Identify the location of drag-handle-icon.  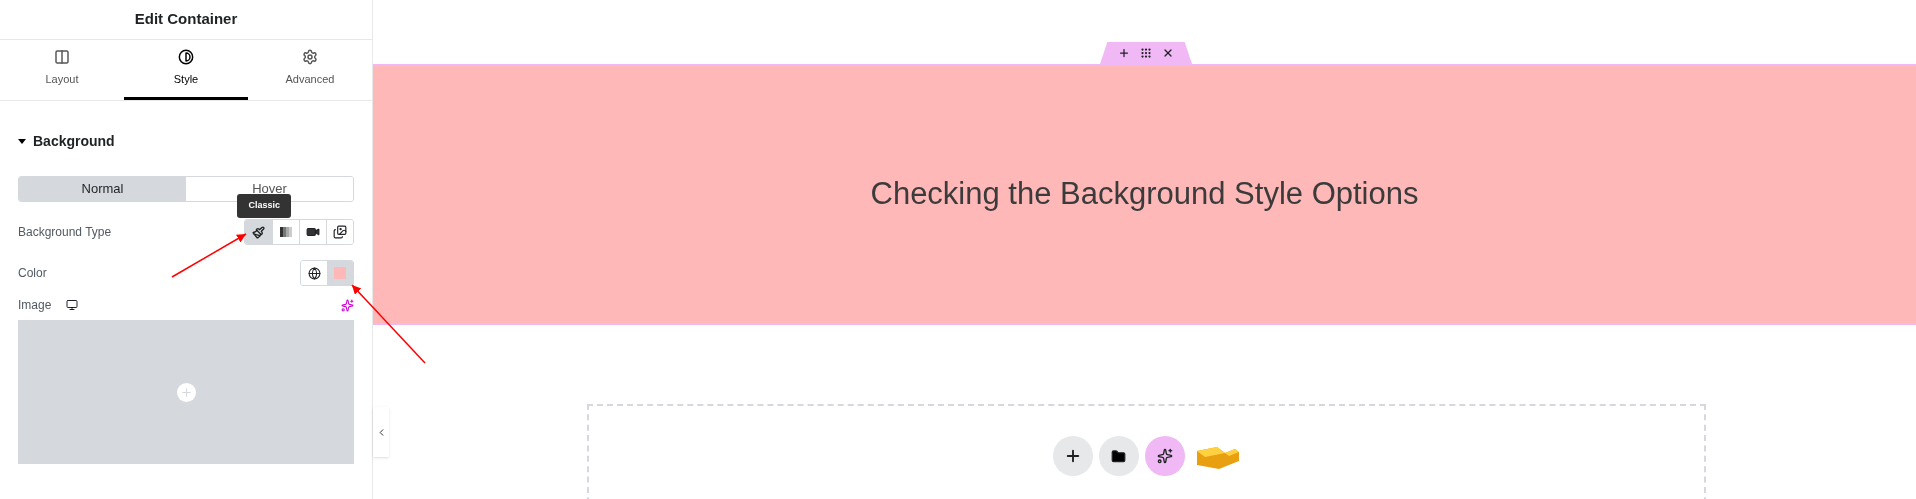
(1146, 53).